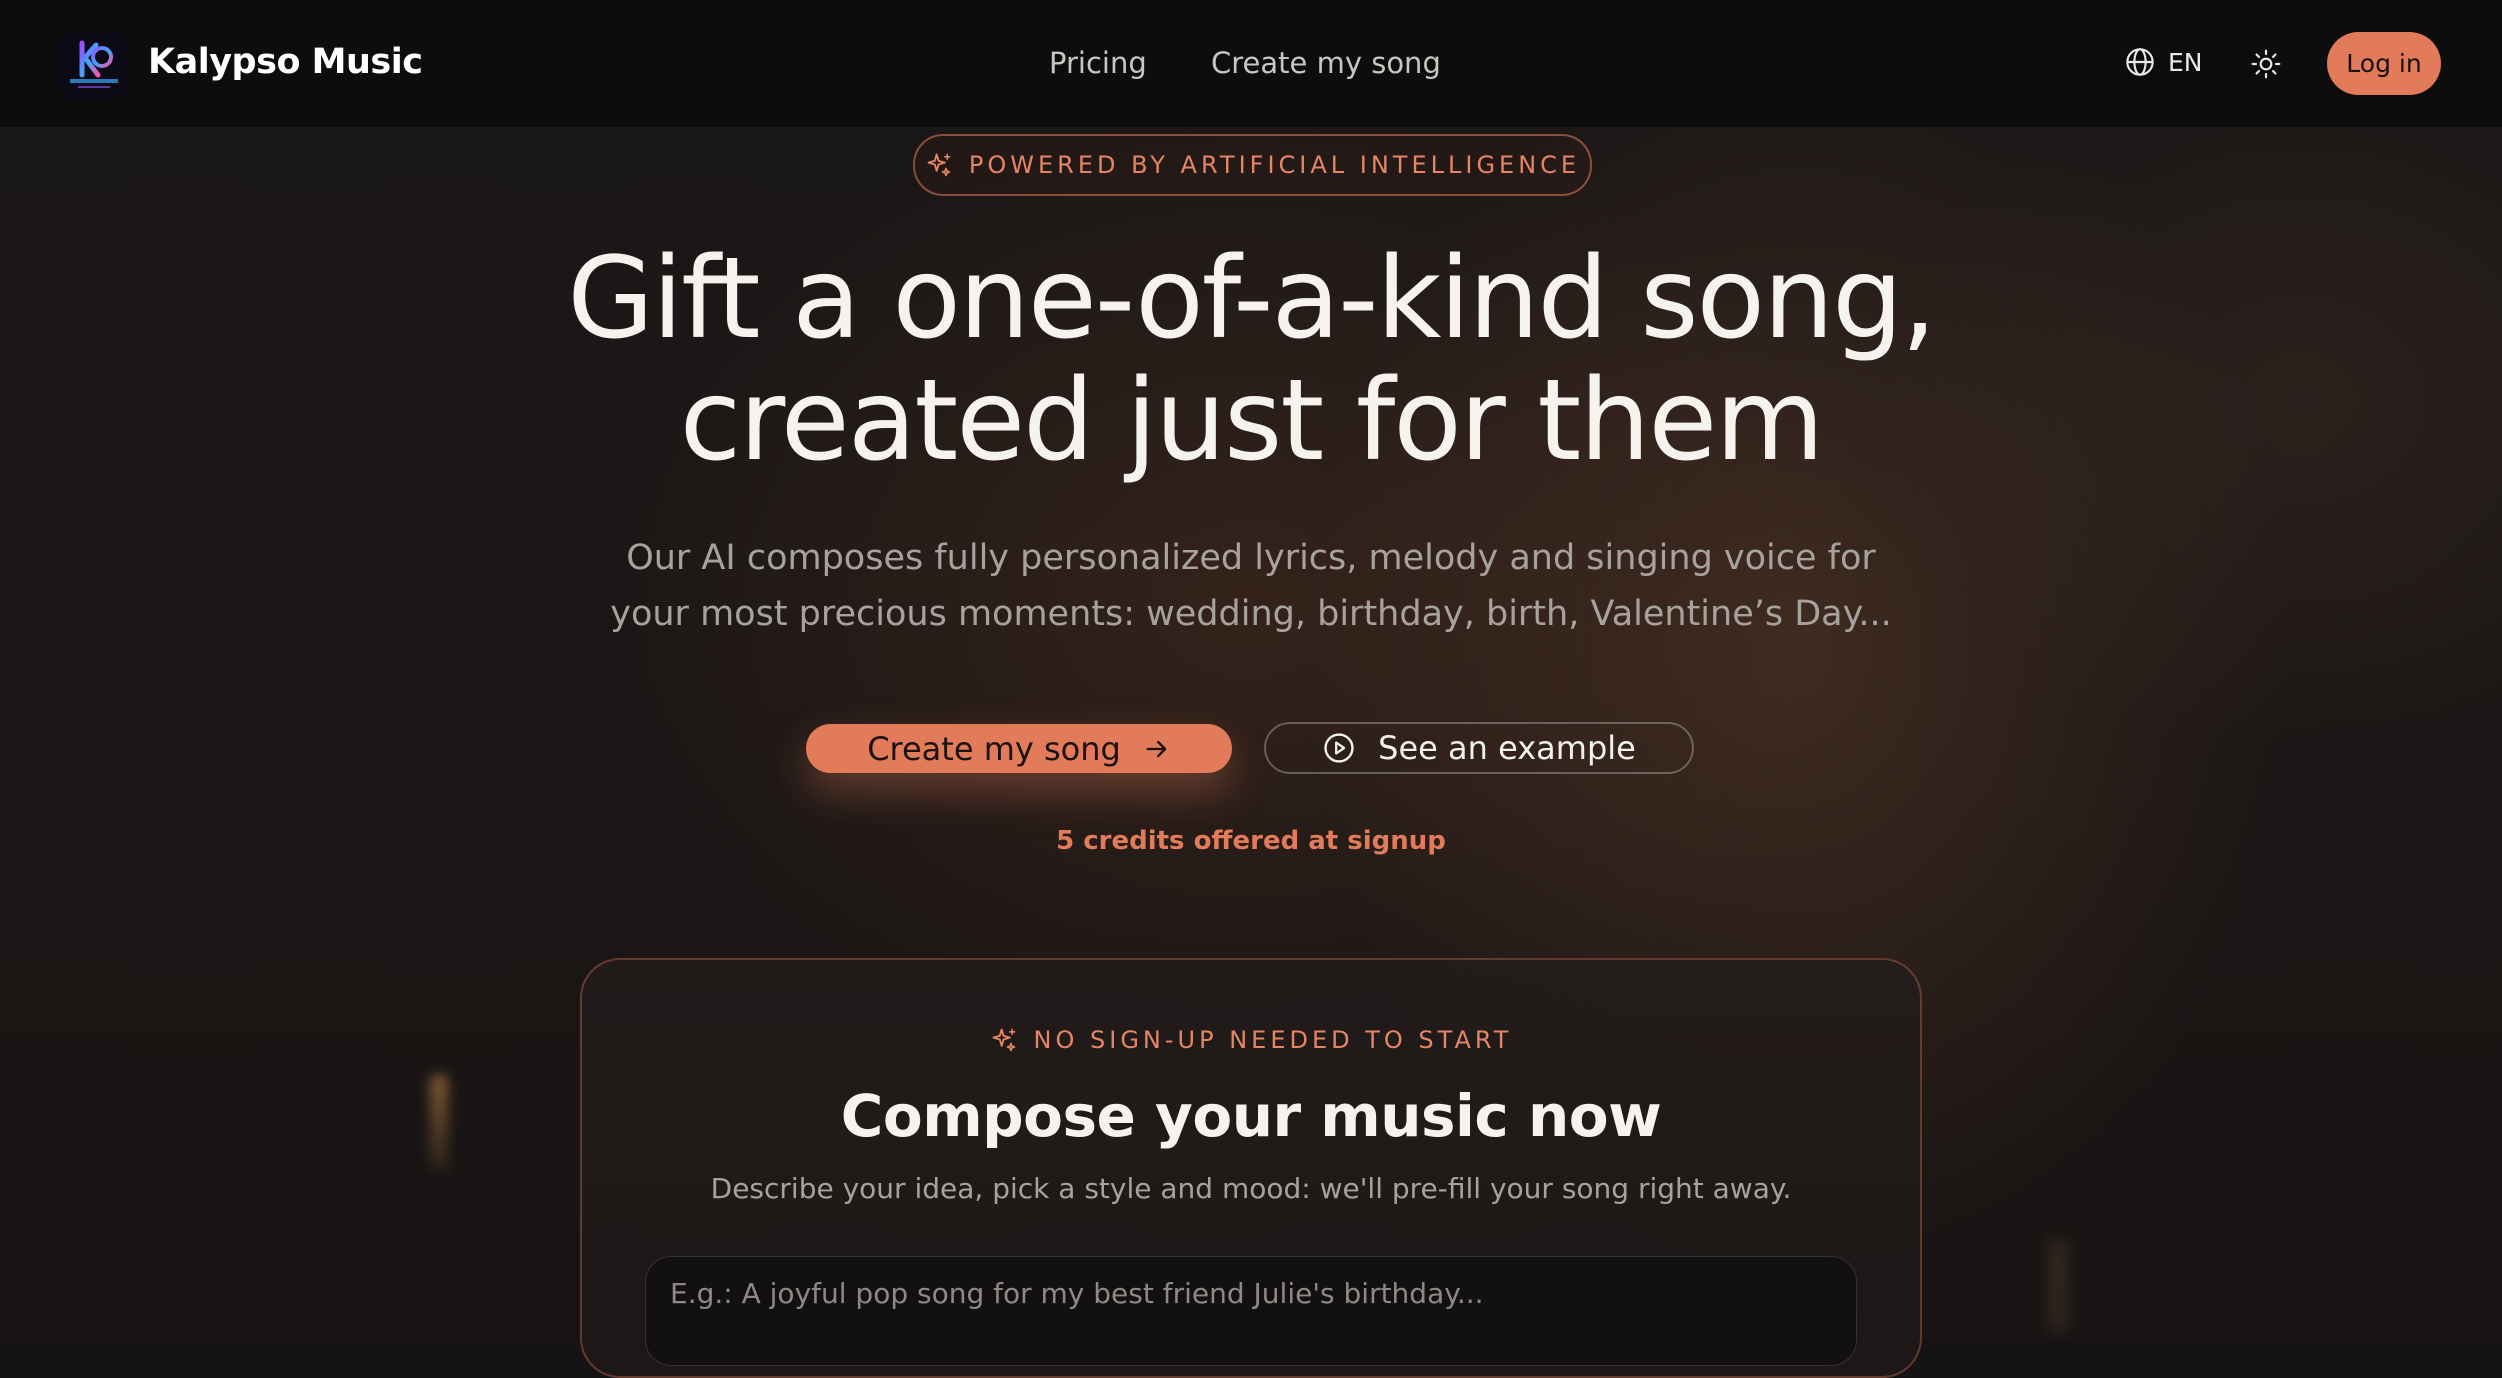 The width and height of the screenshot is (2502, 1378). Describe the element at coordinates (1251, 1311) in the screenshot. I see `song-idea-input` at that location.